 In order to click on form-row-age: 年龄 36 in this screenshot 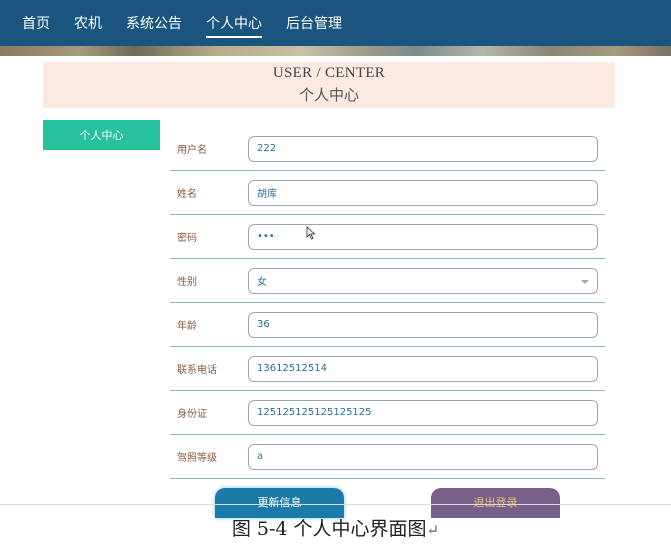, I will do `click(387, 325)`.